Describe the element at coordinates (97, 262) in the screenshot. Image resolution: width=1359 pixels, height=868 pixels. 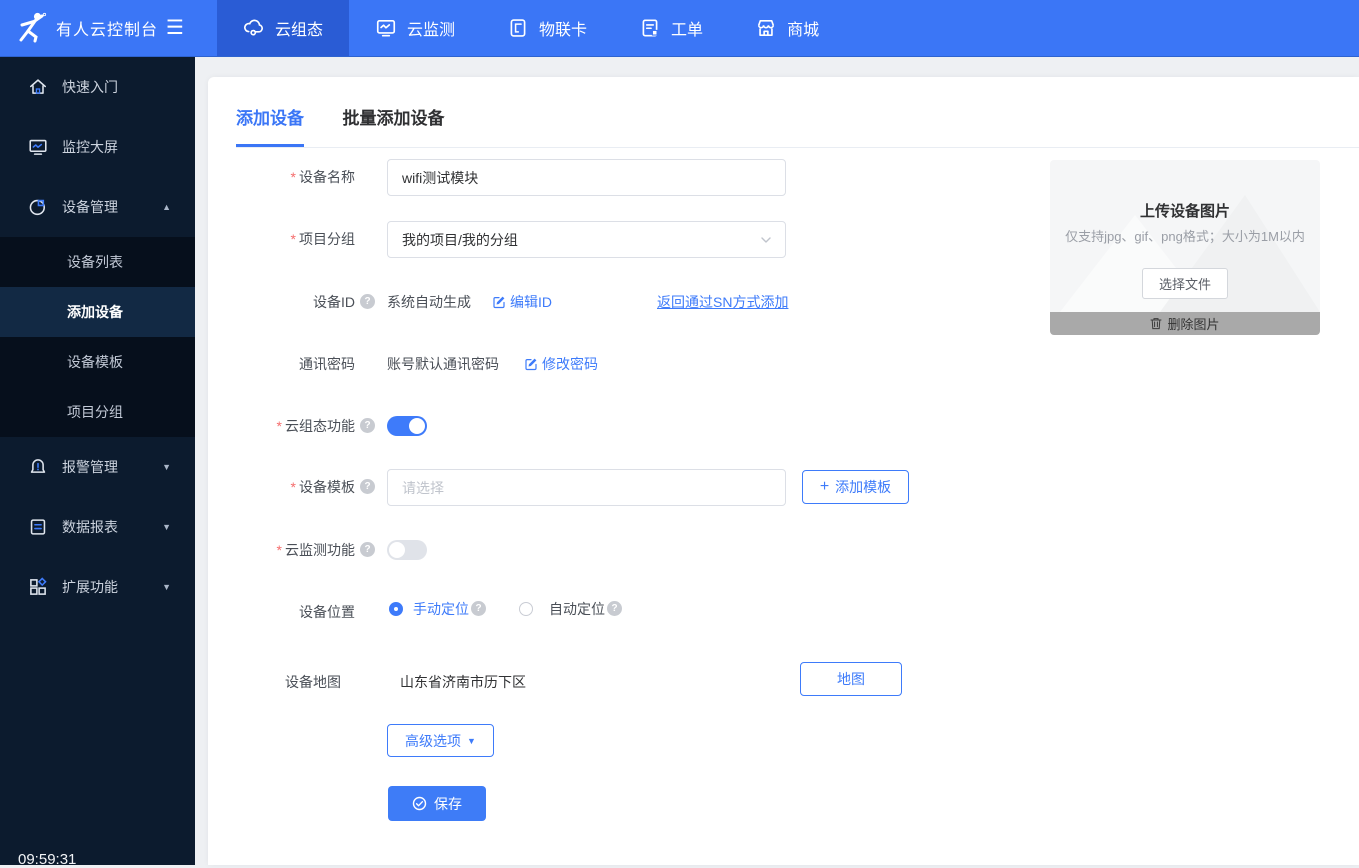
I see `sidebar-item-device-list: 设备列表` at that location.